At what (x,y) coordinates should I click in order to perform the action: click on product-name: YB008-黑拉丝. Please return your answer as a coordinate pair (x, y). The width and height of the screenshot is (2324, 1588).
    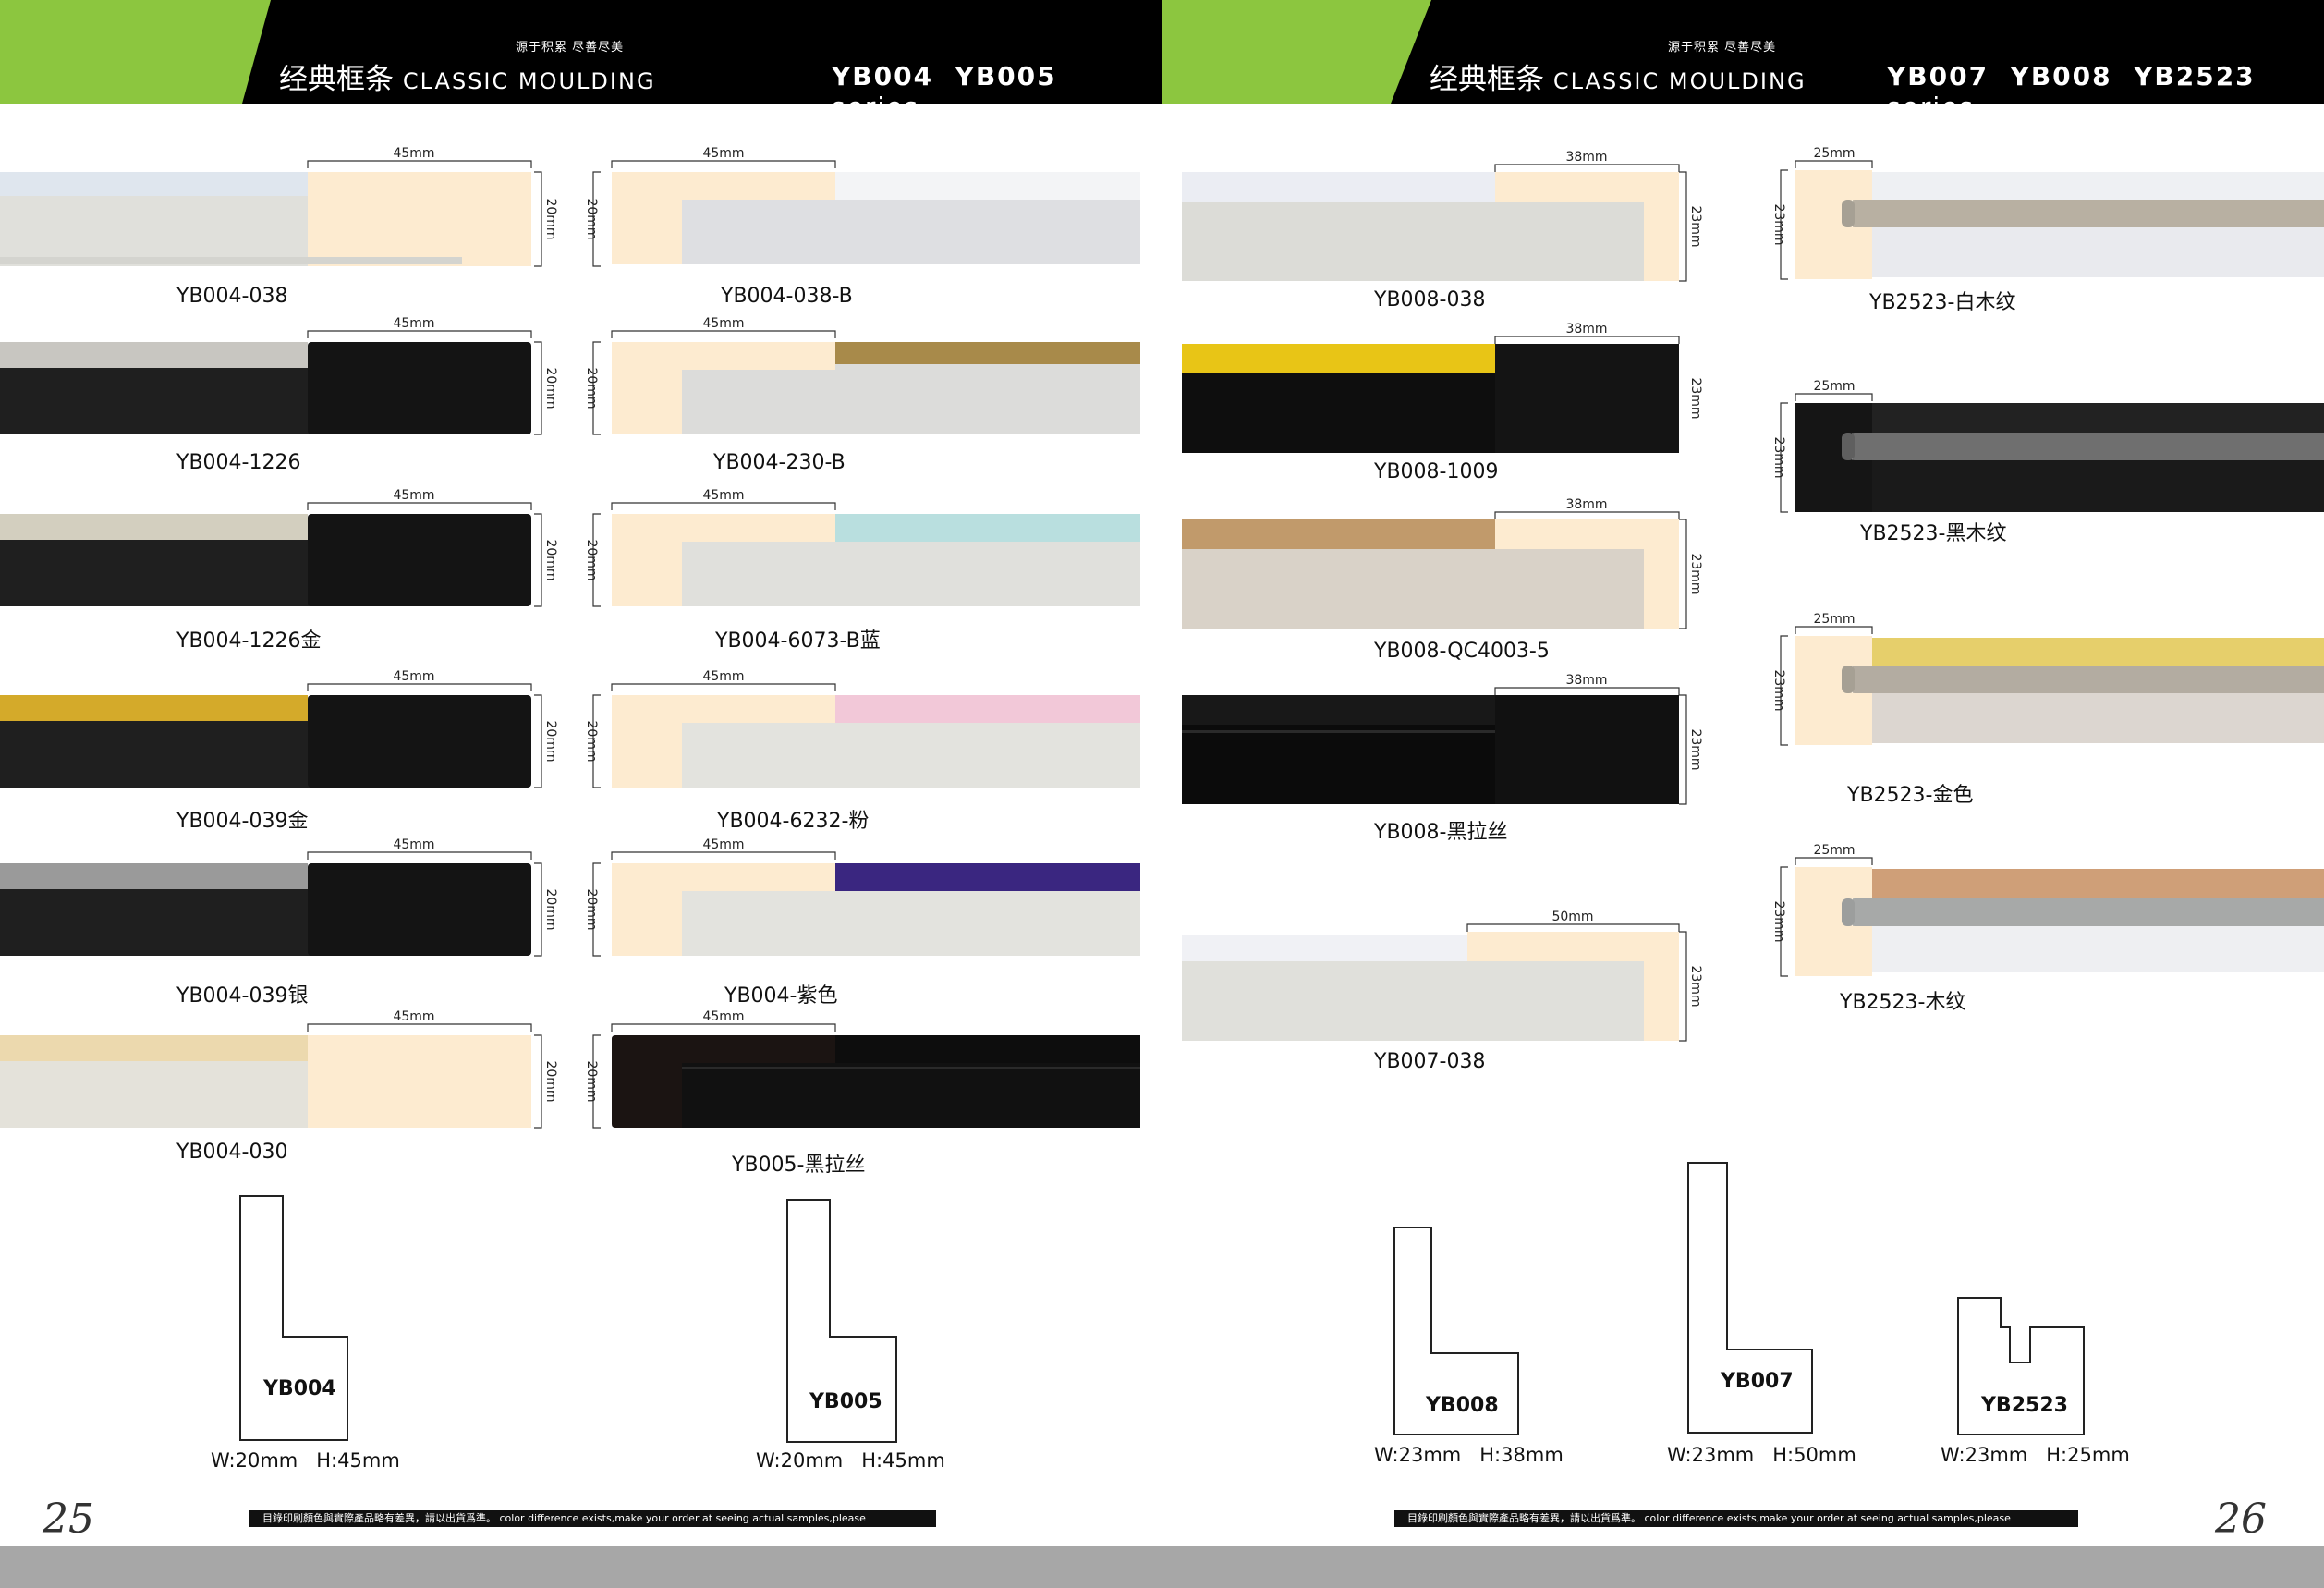
    Looking at the image, I should click on (1441, 832).